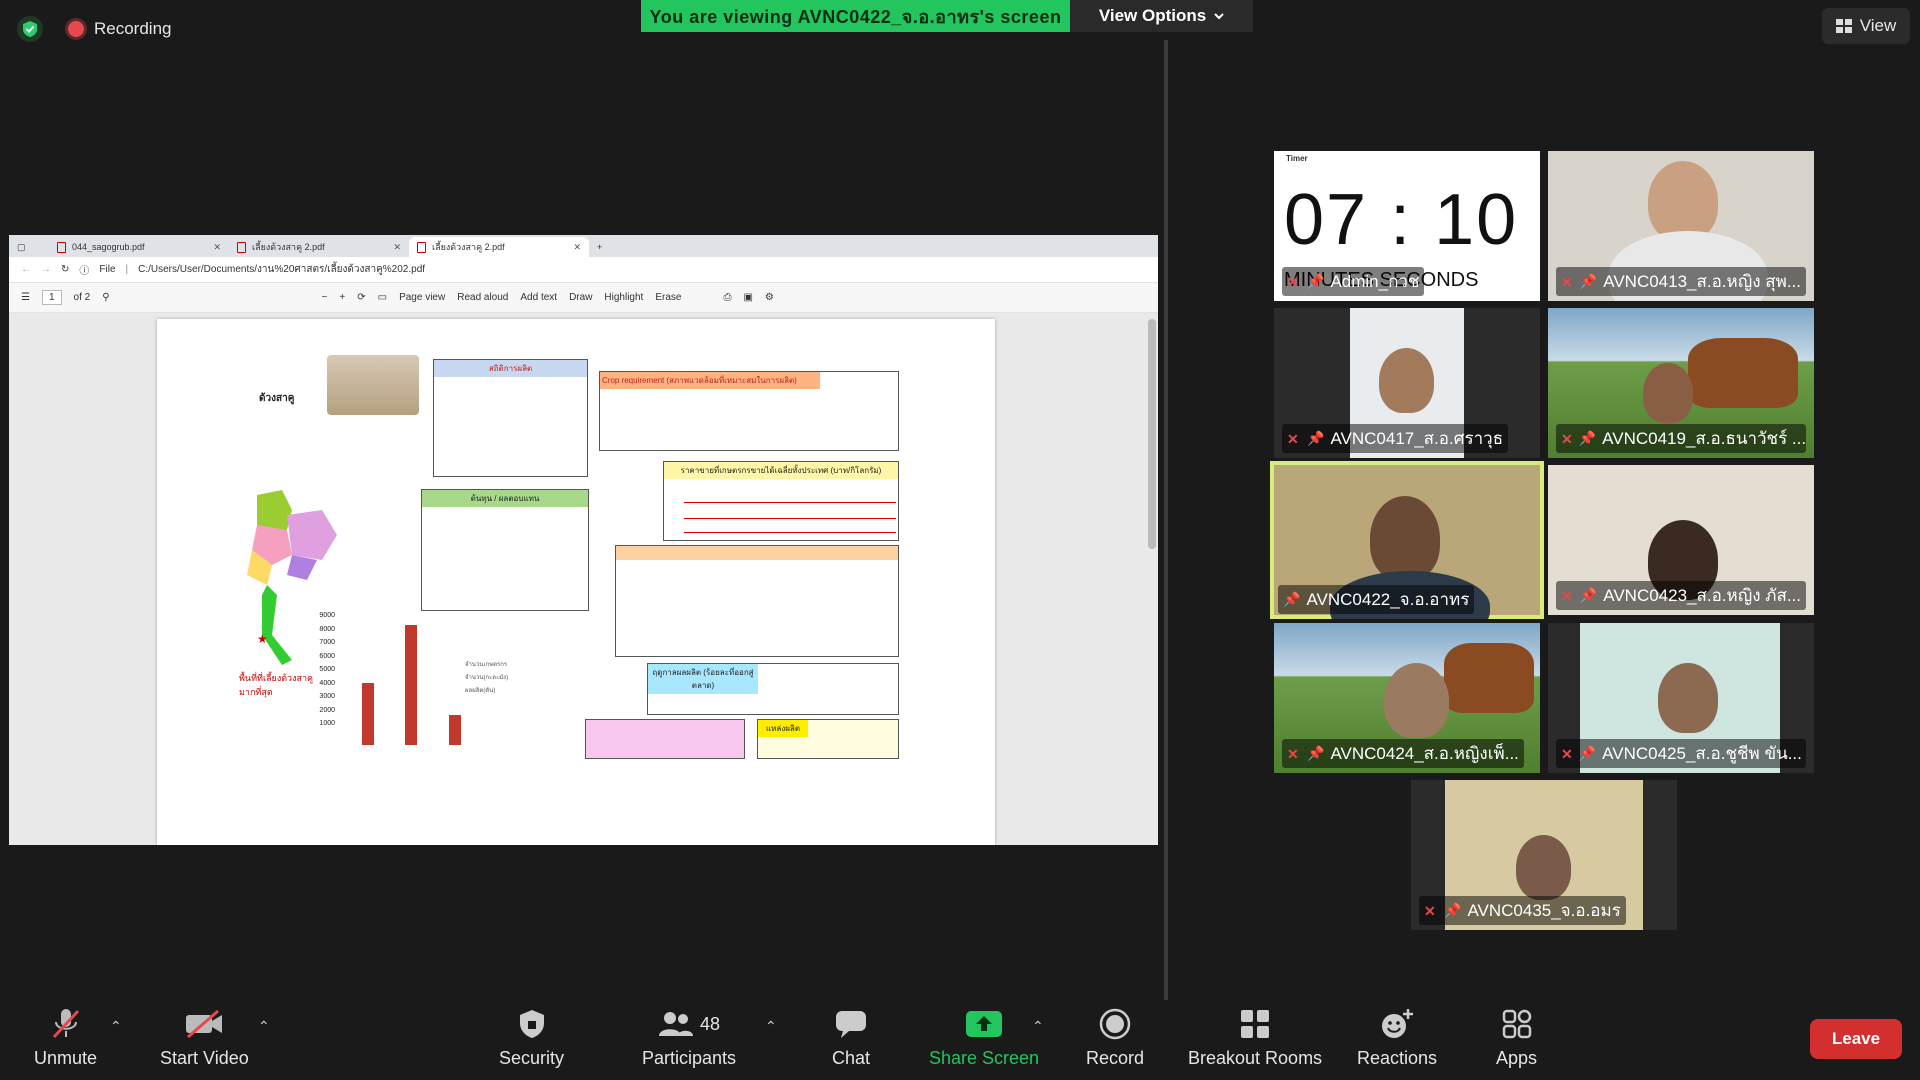 The width and height of the screenshot is (1920, 1080). What do you see at coordinates (1161, 16) in the screenshot?
I see `view-options-button: View Options` at bounding box center [1161, 16].